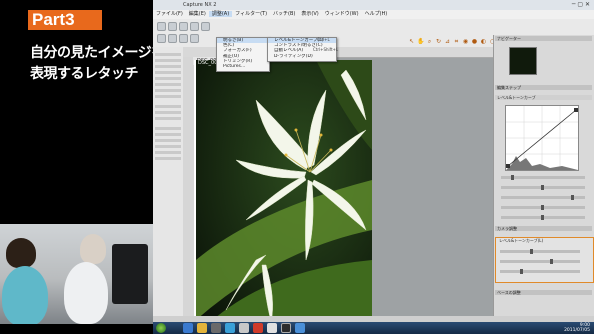 The height and width of the screenshot is (334, 594). I want to click on submenu-shortcut: Ctrl+Shift+L, so click(326, 50).